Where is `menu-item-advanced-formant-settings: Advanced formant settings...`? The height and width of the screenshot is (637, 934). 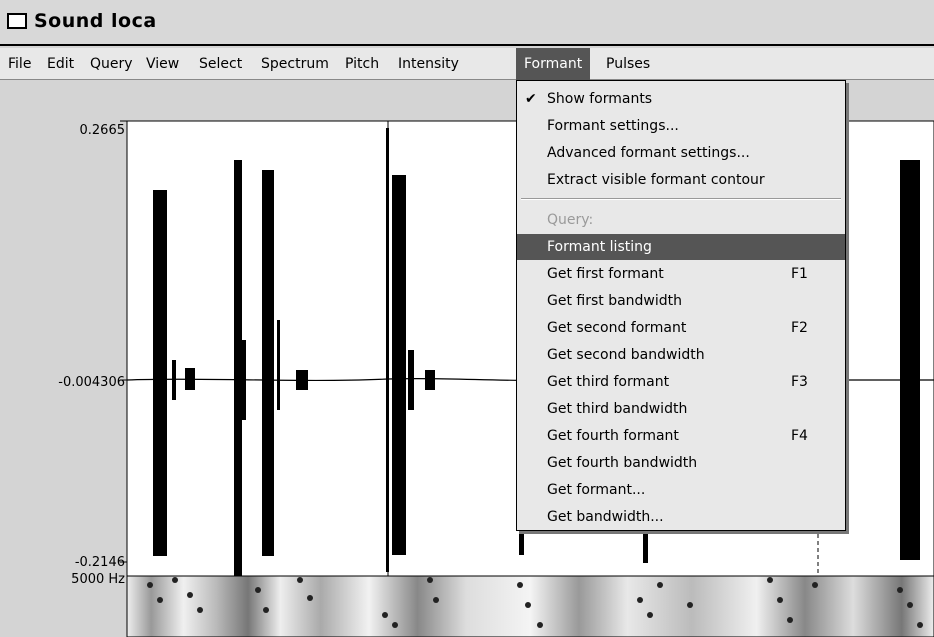 menu-item-advanced-formant-settings: Advanced formant settings... is located at coordinates (681, 153).